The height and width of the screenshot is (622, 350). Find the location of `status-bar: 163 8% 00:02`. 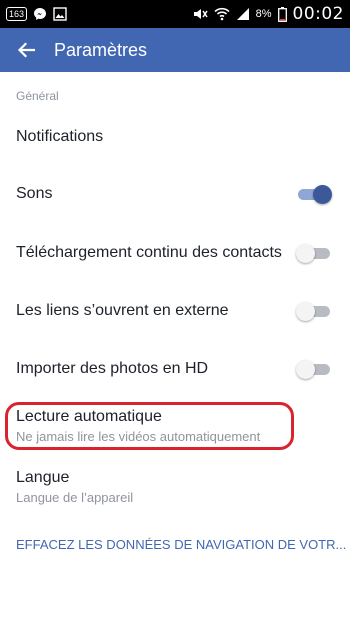

status-bar: 163 8% 00:02 is located at coordinates (175, 14).